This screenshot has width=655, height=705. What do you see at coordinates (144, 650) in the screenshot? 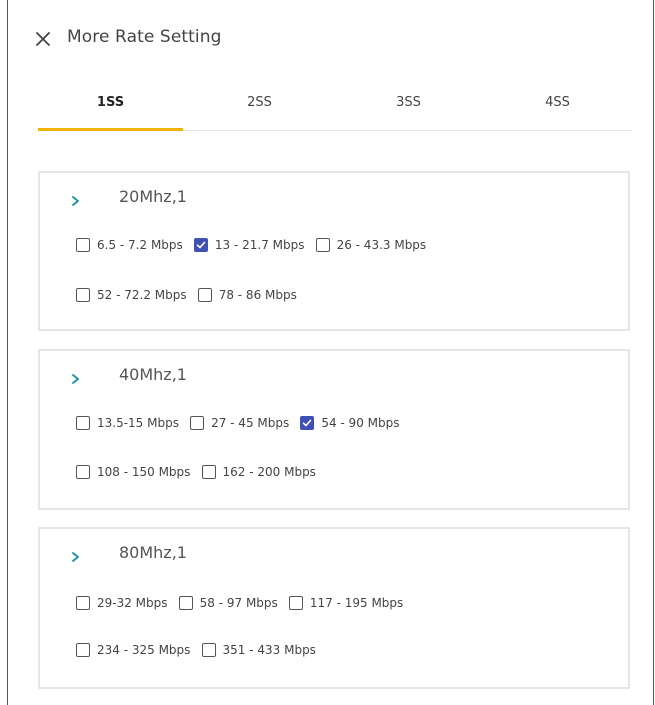
I see `rate-label: 234 - 325 Mbps` at bounding box center [144, 650].